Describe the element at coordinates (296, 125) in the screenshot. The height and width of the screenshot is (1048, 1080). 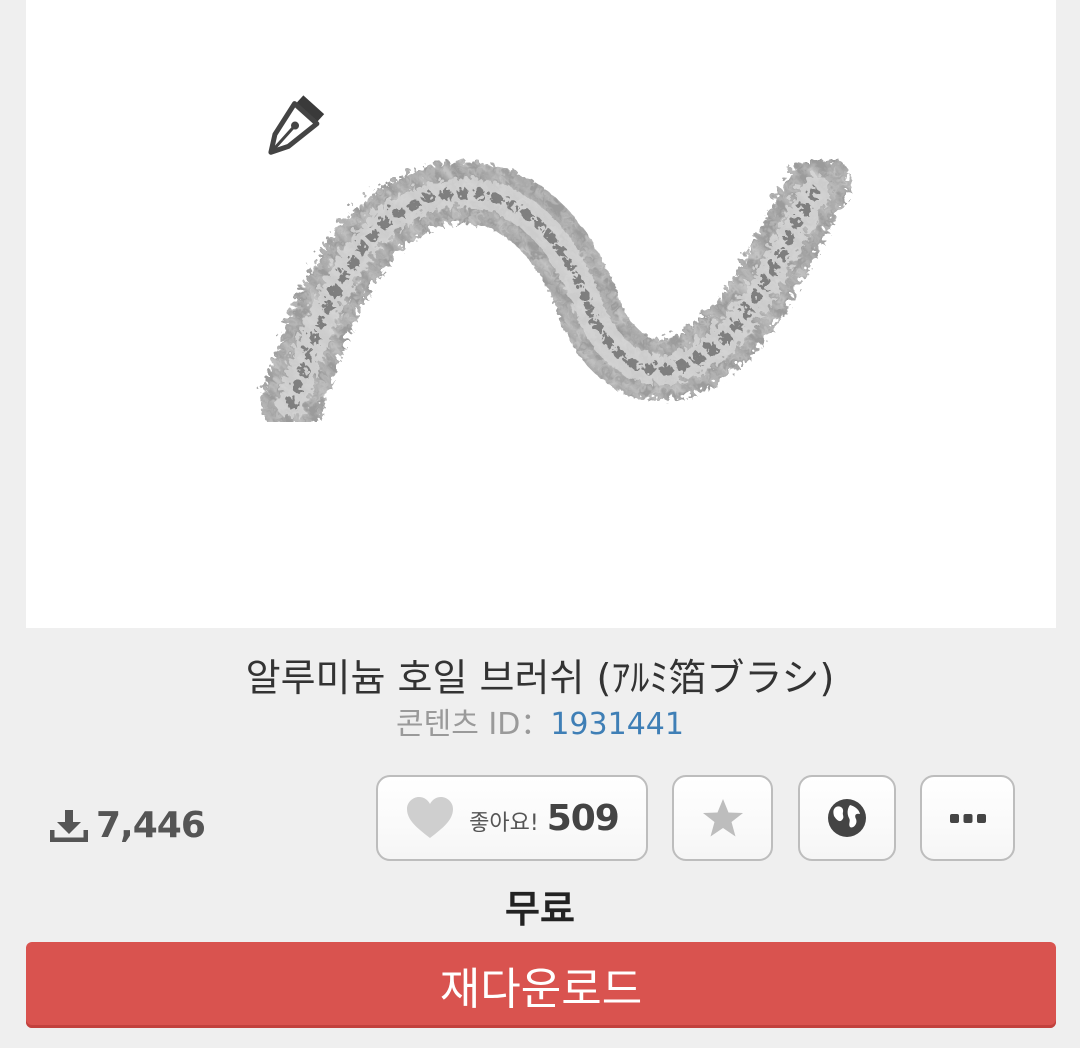
I see `pen-nib-icon` at that location.